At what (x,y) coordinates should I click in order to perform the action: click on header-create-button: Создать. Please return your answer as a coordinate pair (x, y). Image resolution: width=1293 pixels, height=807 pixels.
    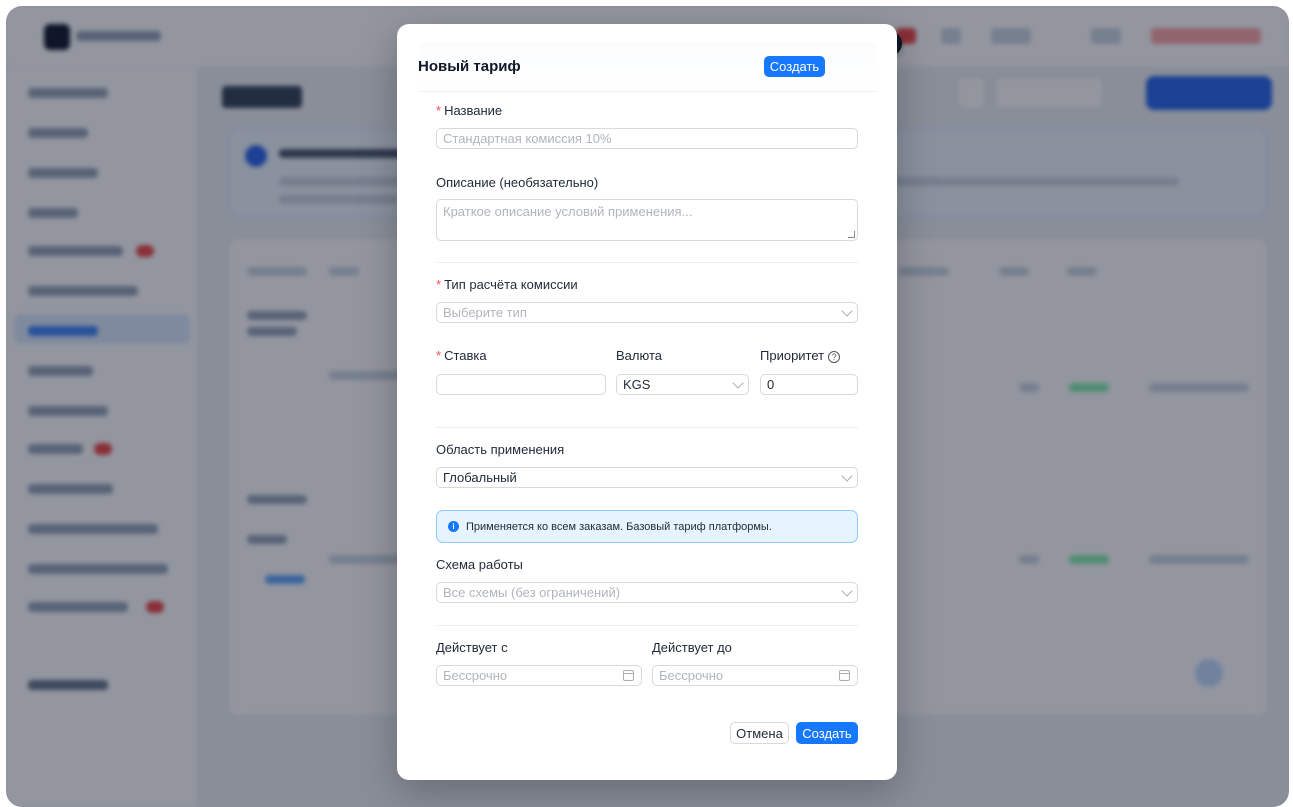
    Looking at the image, I should click on (794, 66).